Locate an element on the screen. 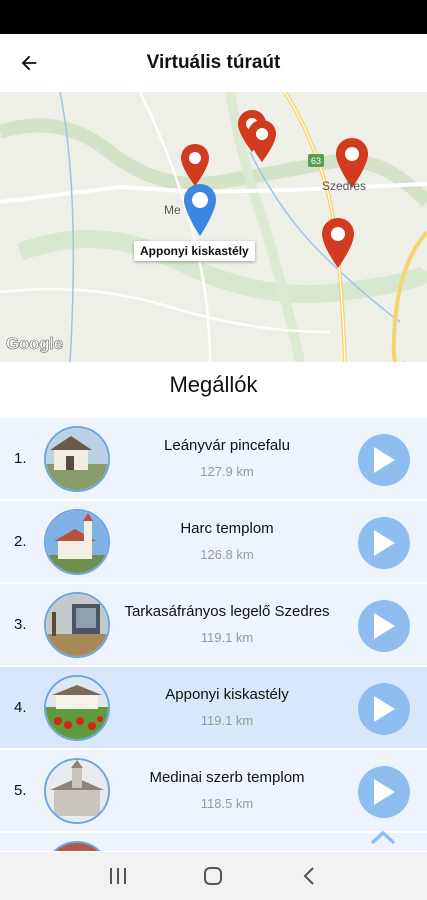 The height and width of the screenshot is (900, 427). section-title: Megállók is located at coordinates (213, 384).